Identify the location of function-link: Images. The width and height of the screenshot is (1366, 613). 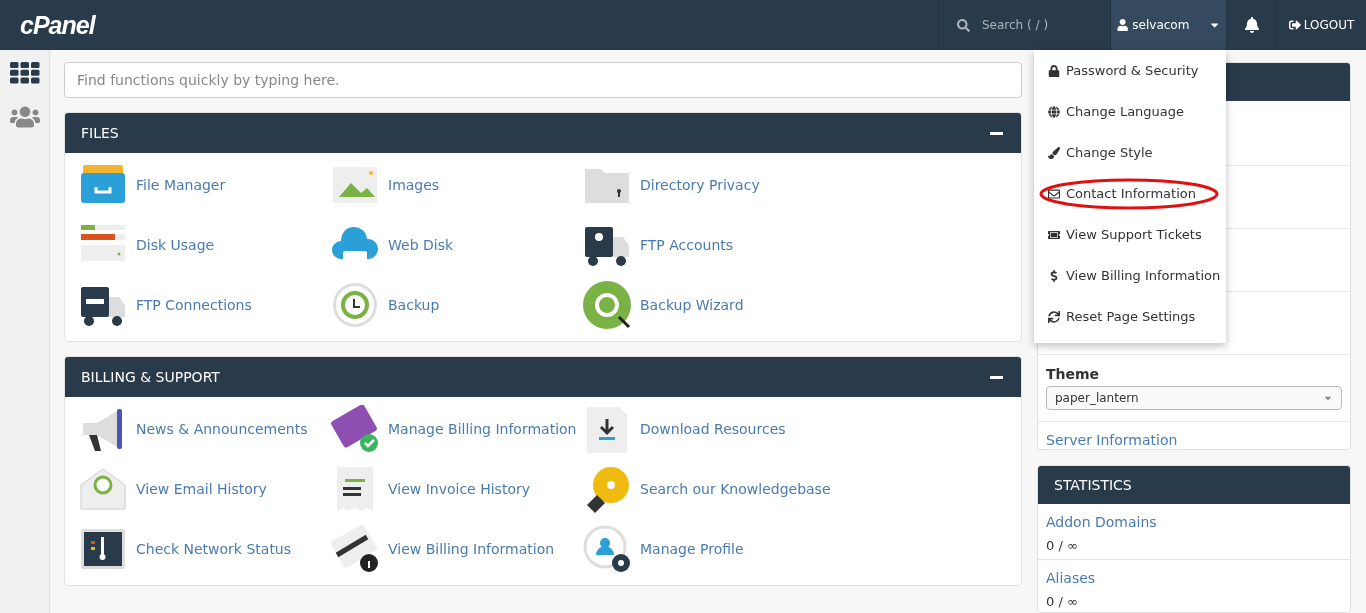
(457, 185).